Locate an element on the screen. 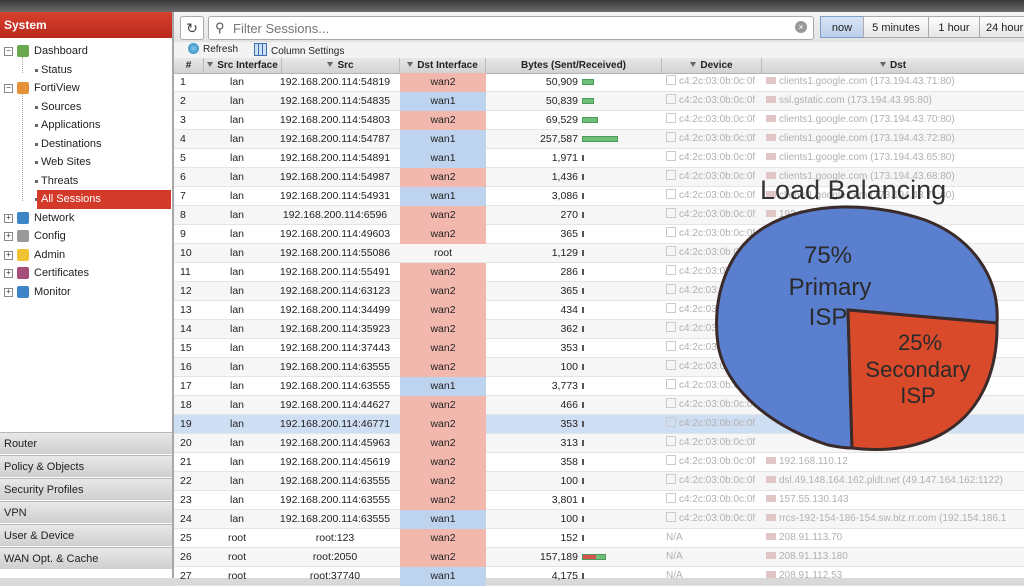 The width and height of the screenshot is (1024, 586). src-cell: 192.168.200.114:6596 is located at coordinates (335, 215).